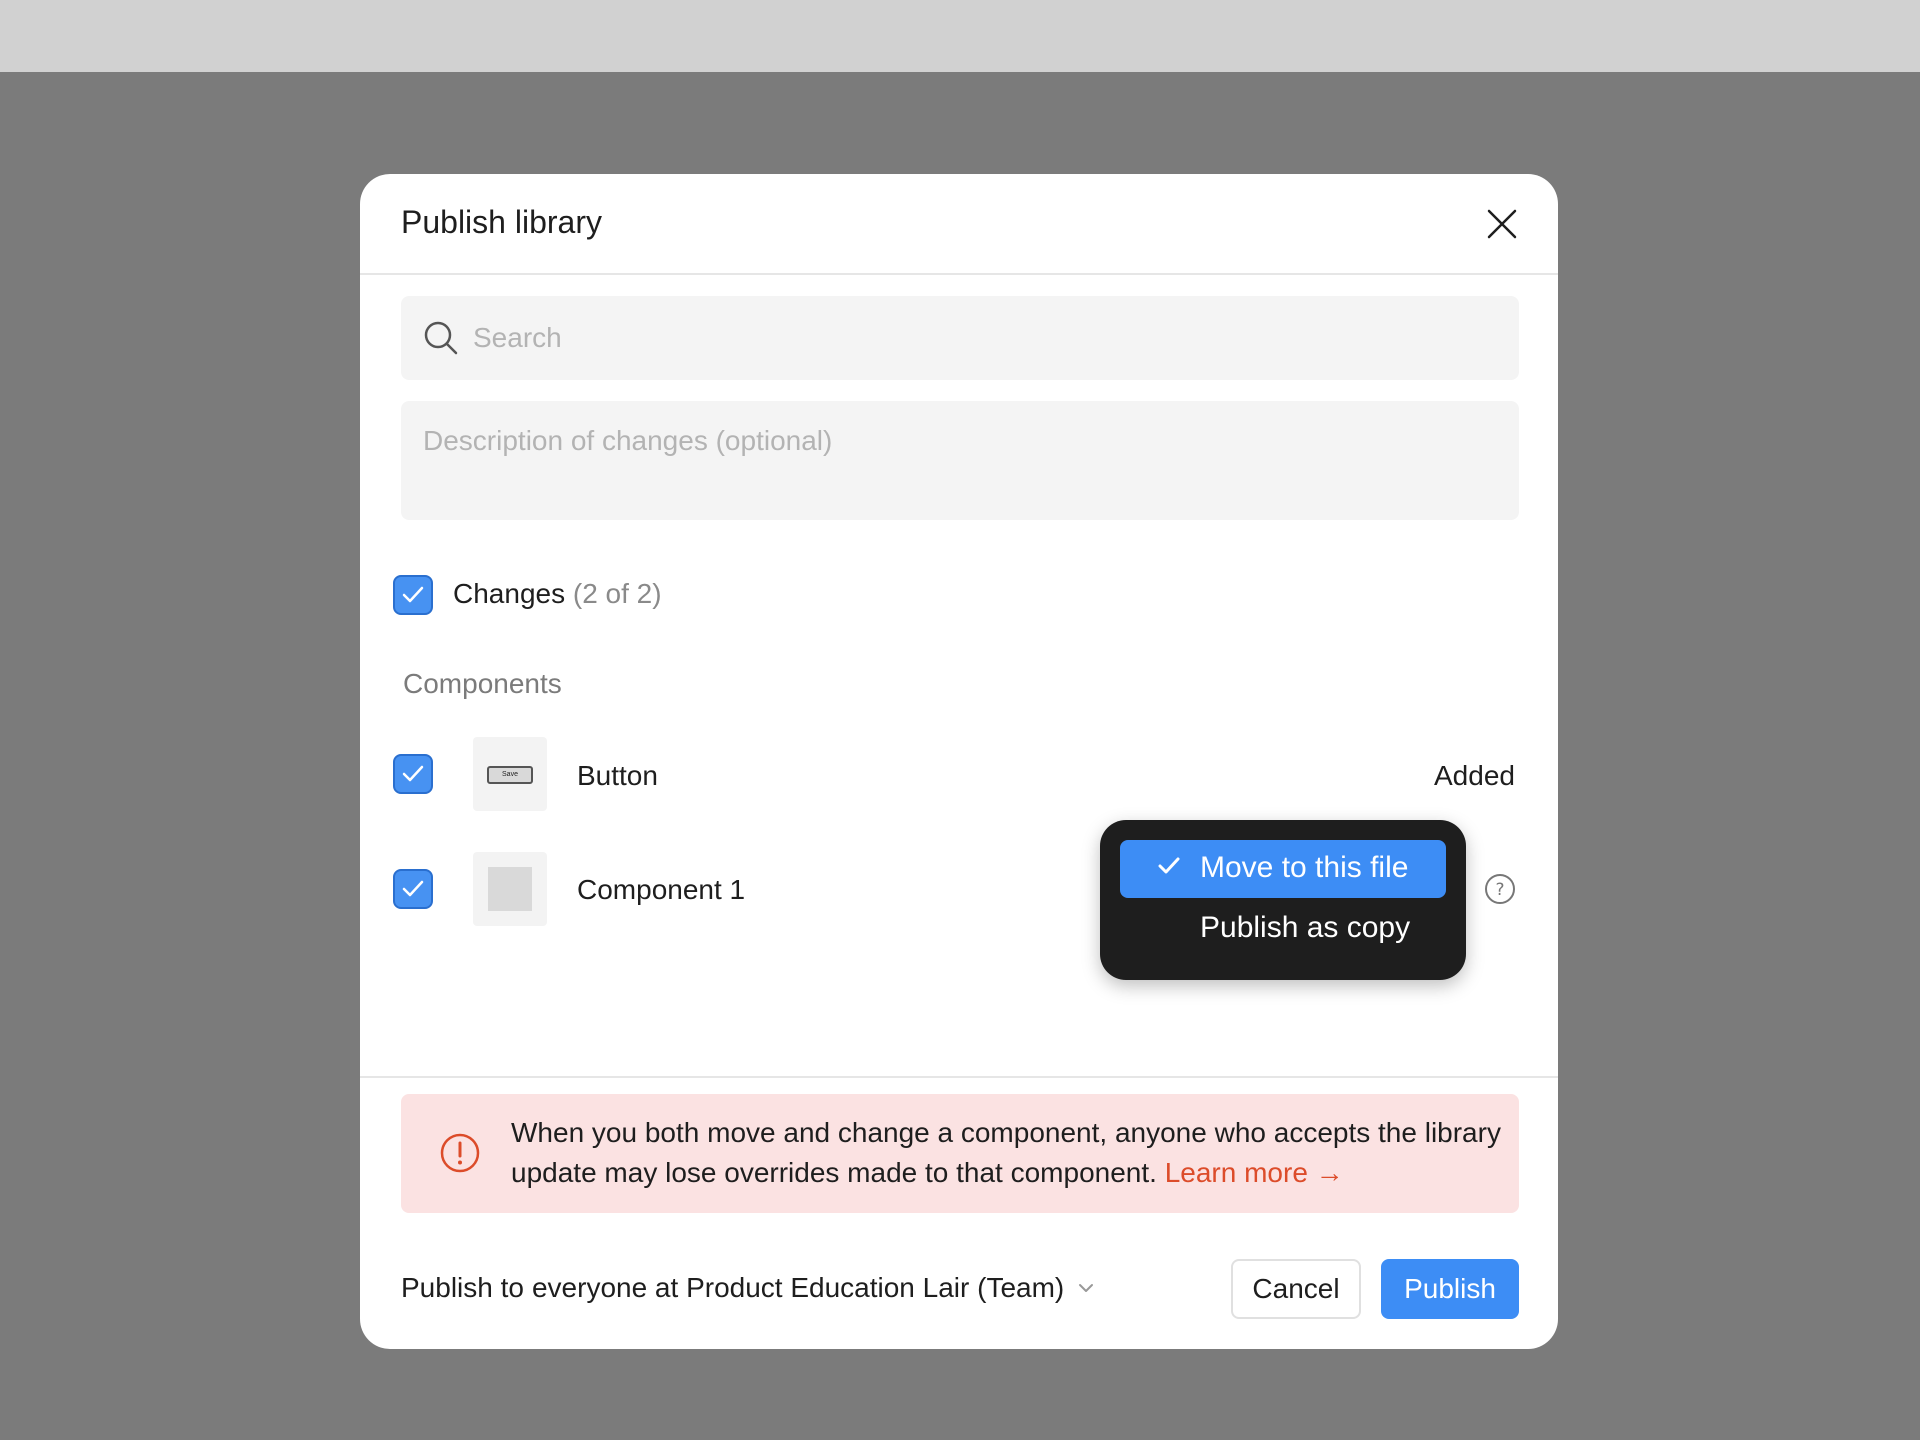 This screenshot has width=1920, height=1440. I want to click on close-icon, so click(1502, 224).